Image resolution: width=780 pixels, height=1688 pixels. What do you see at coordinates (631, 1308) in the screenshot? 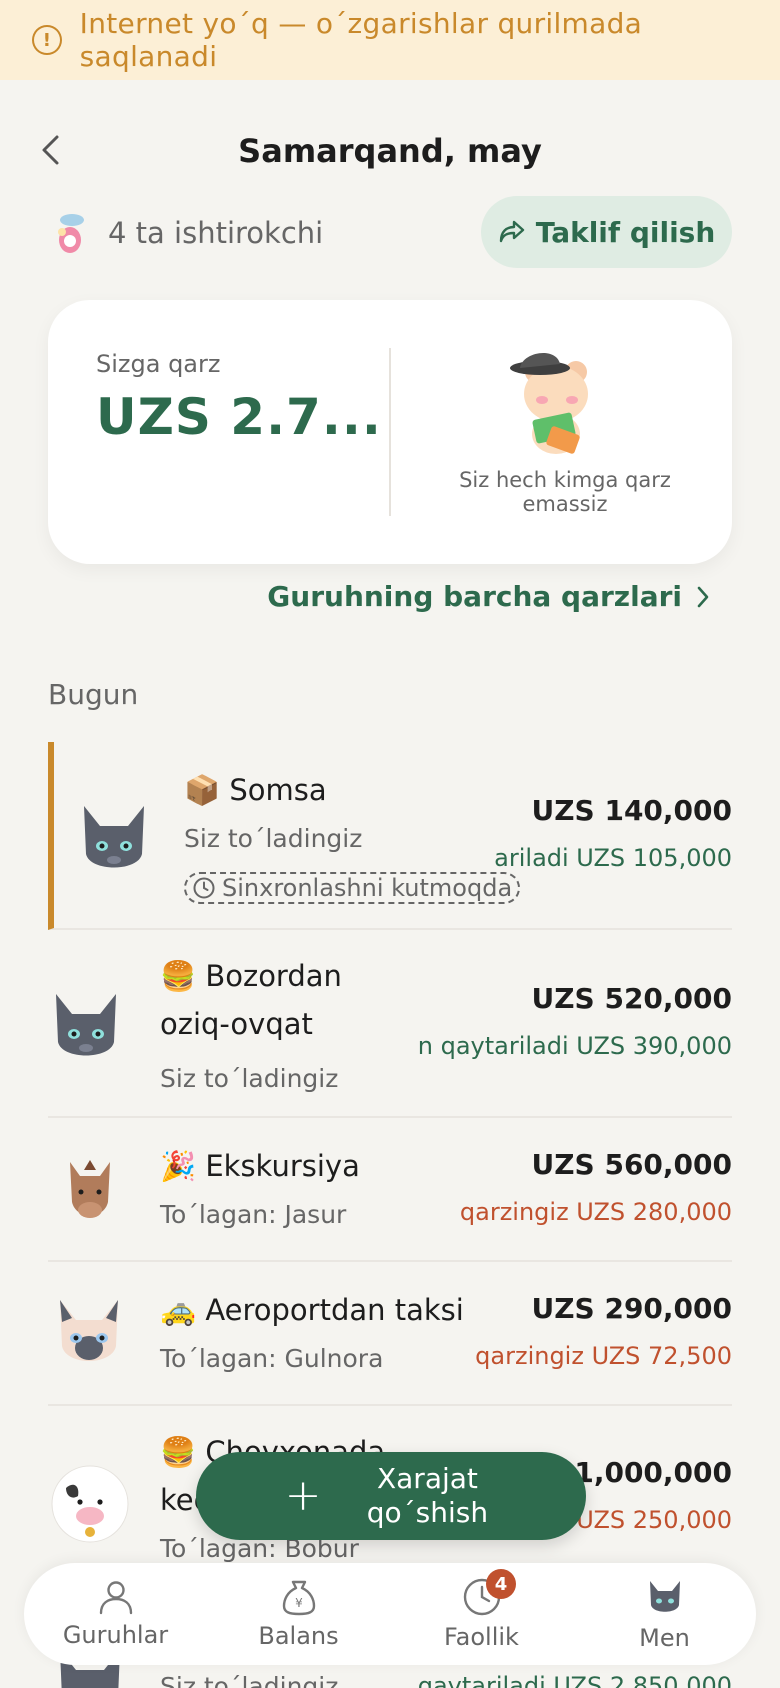
I see `expense-amount: UZS 290,000` at bounding box center [631, 1308].